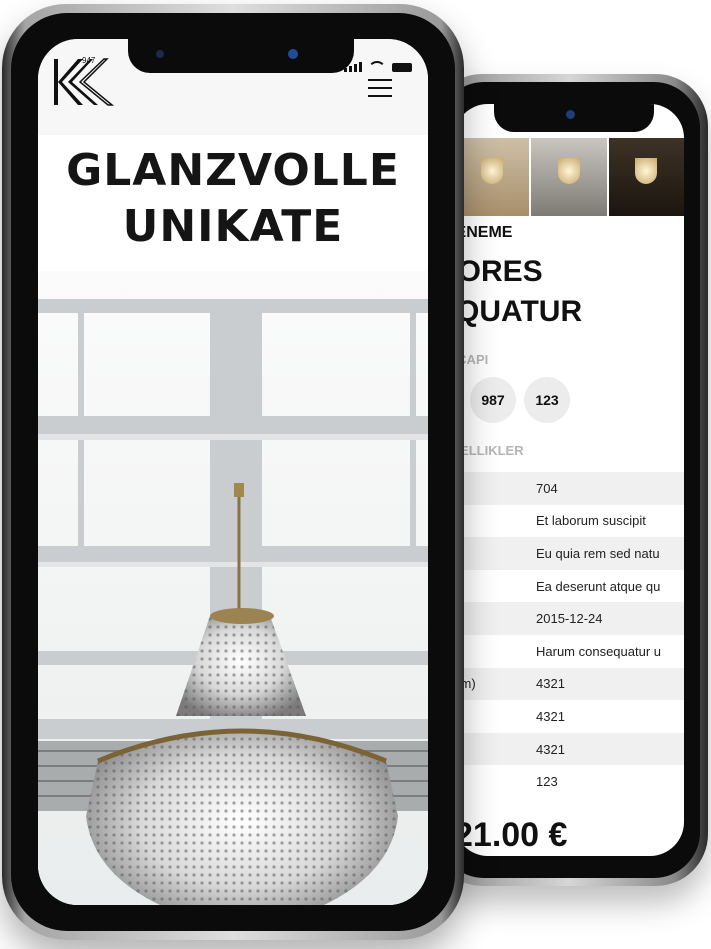  I want to click on table-row: 704, so click(569, 488).